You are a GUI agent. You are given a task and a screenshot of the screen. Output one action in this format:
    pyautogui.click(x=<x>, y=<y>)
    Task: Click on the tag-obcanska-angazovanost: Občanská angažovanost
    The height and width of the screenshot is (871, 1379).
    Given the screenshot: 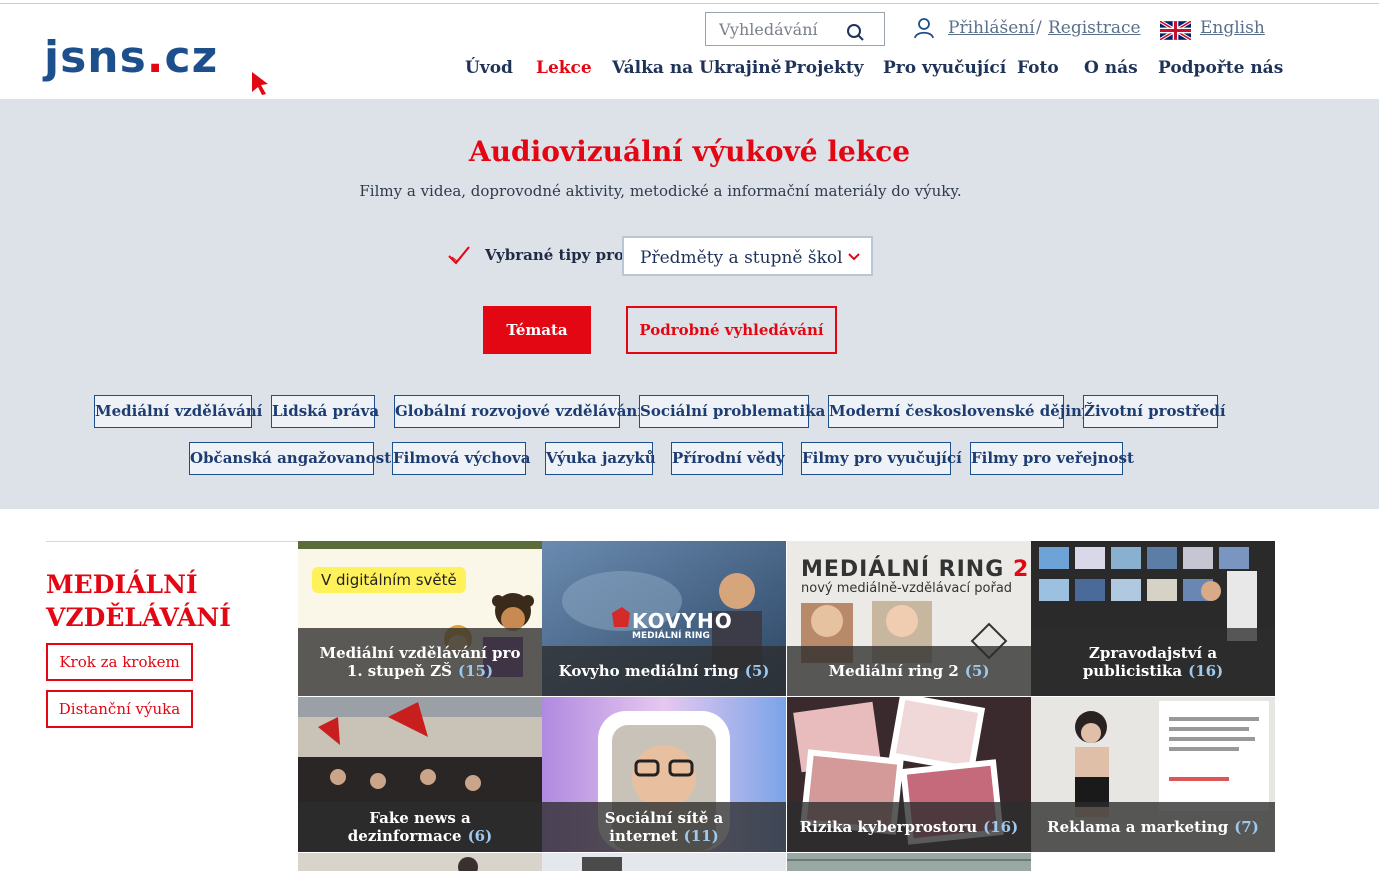 What is the action you would take?
    pyautogui.click(x=290, y=458)
    